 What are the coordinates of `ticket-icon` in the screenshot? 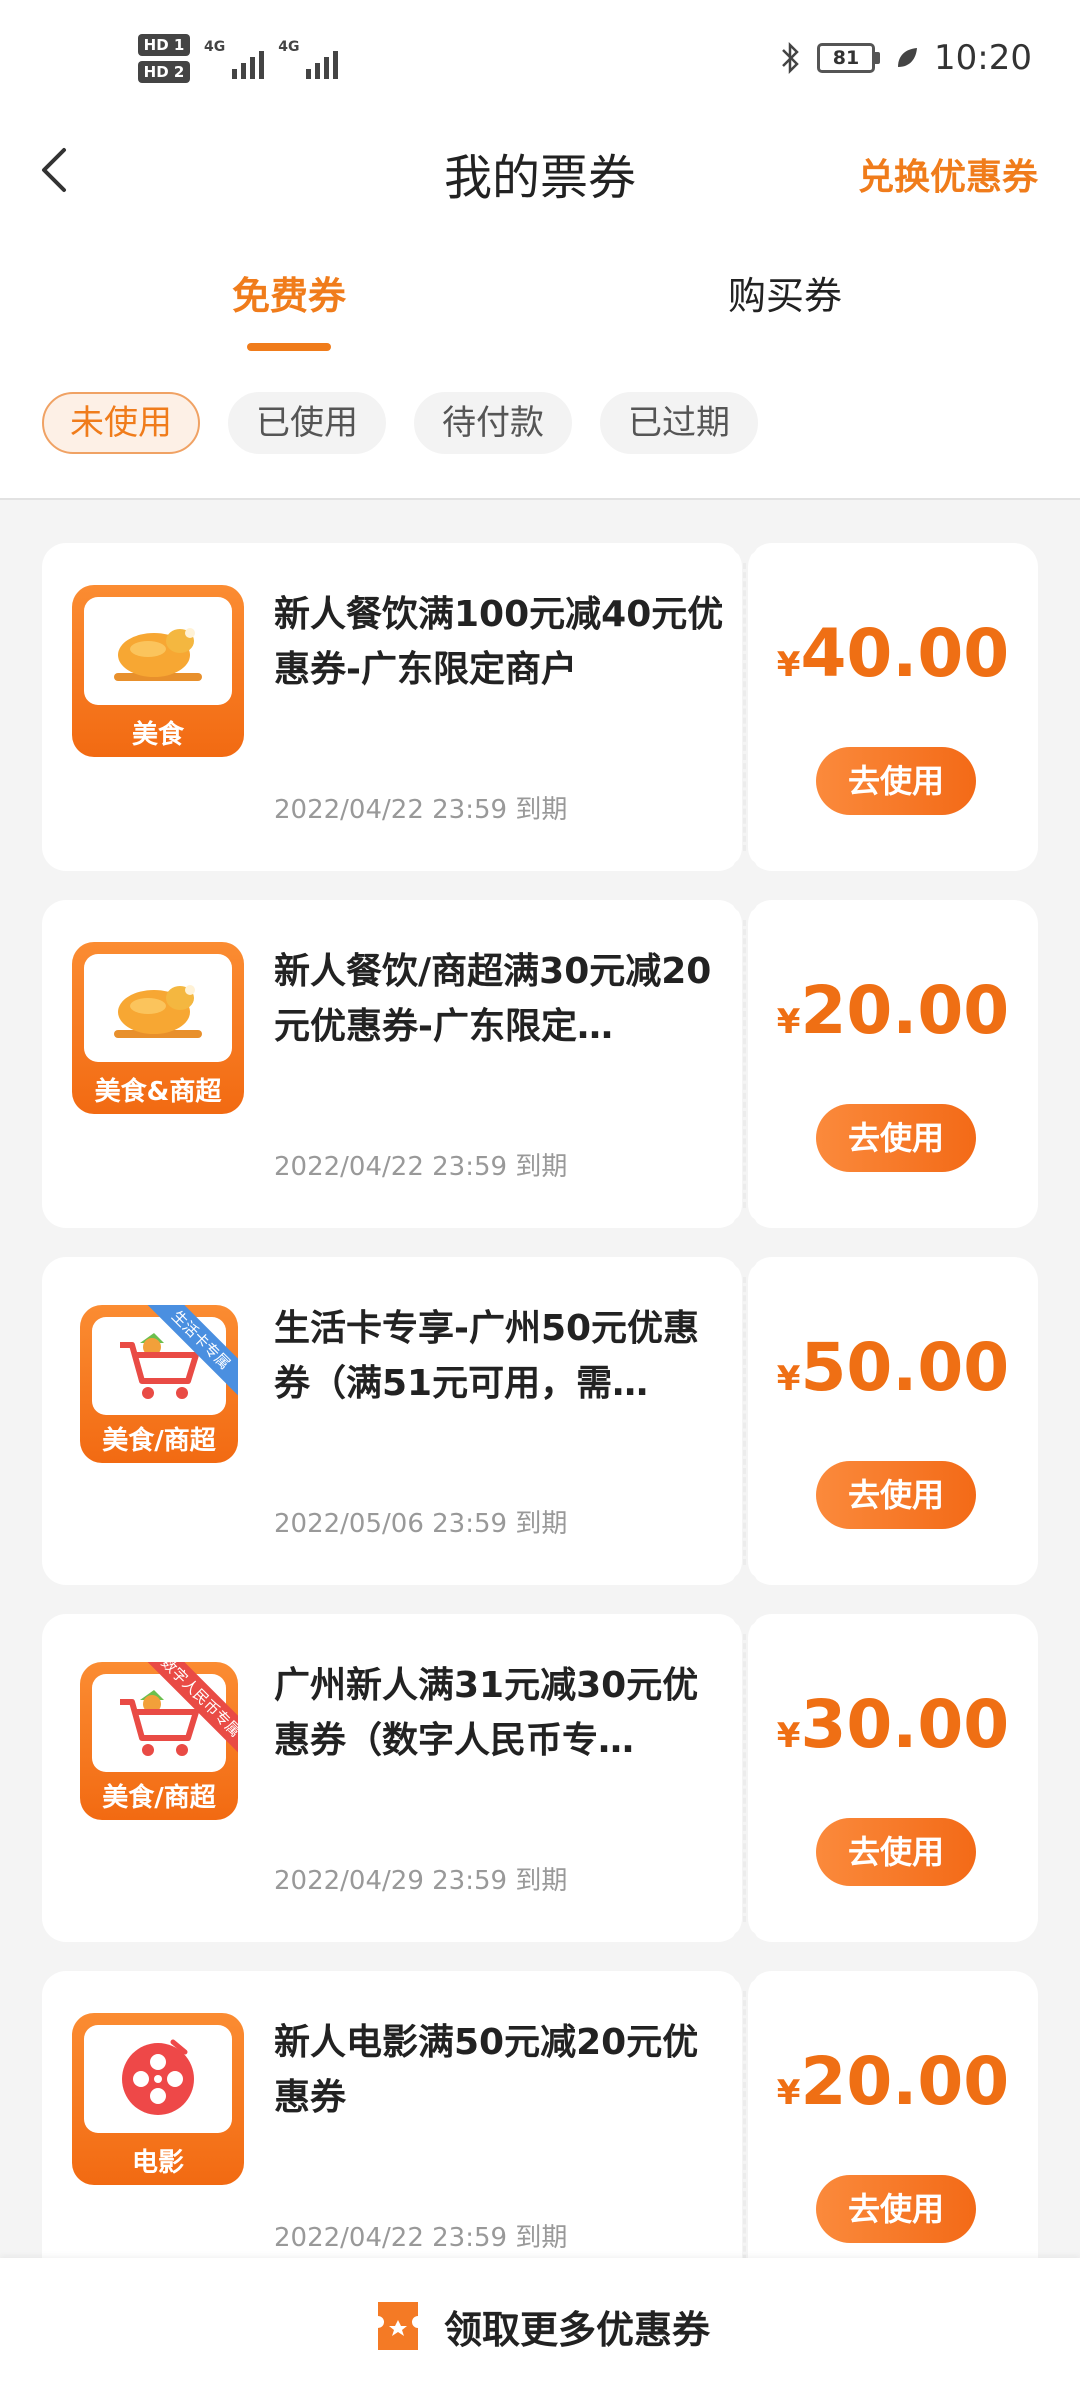 It's located at (397, 2326).